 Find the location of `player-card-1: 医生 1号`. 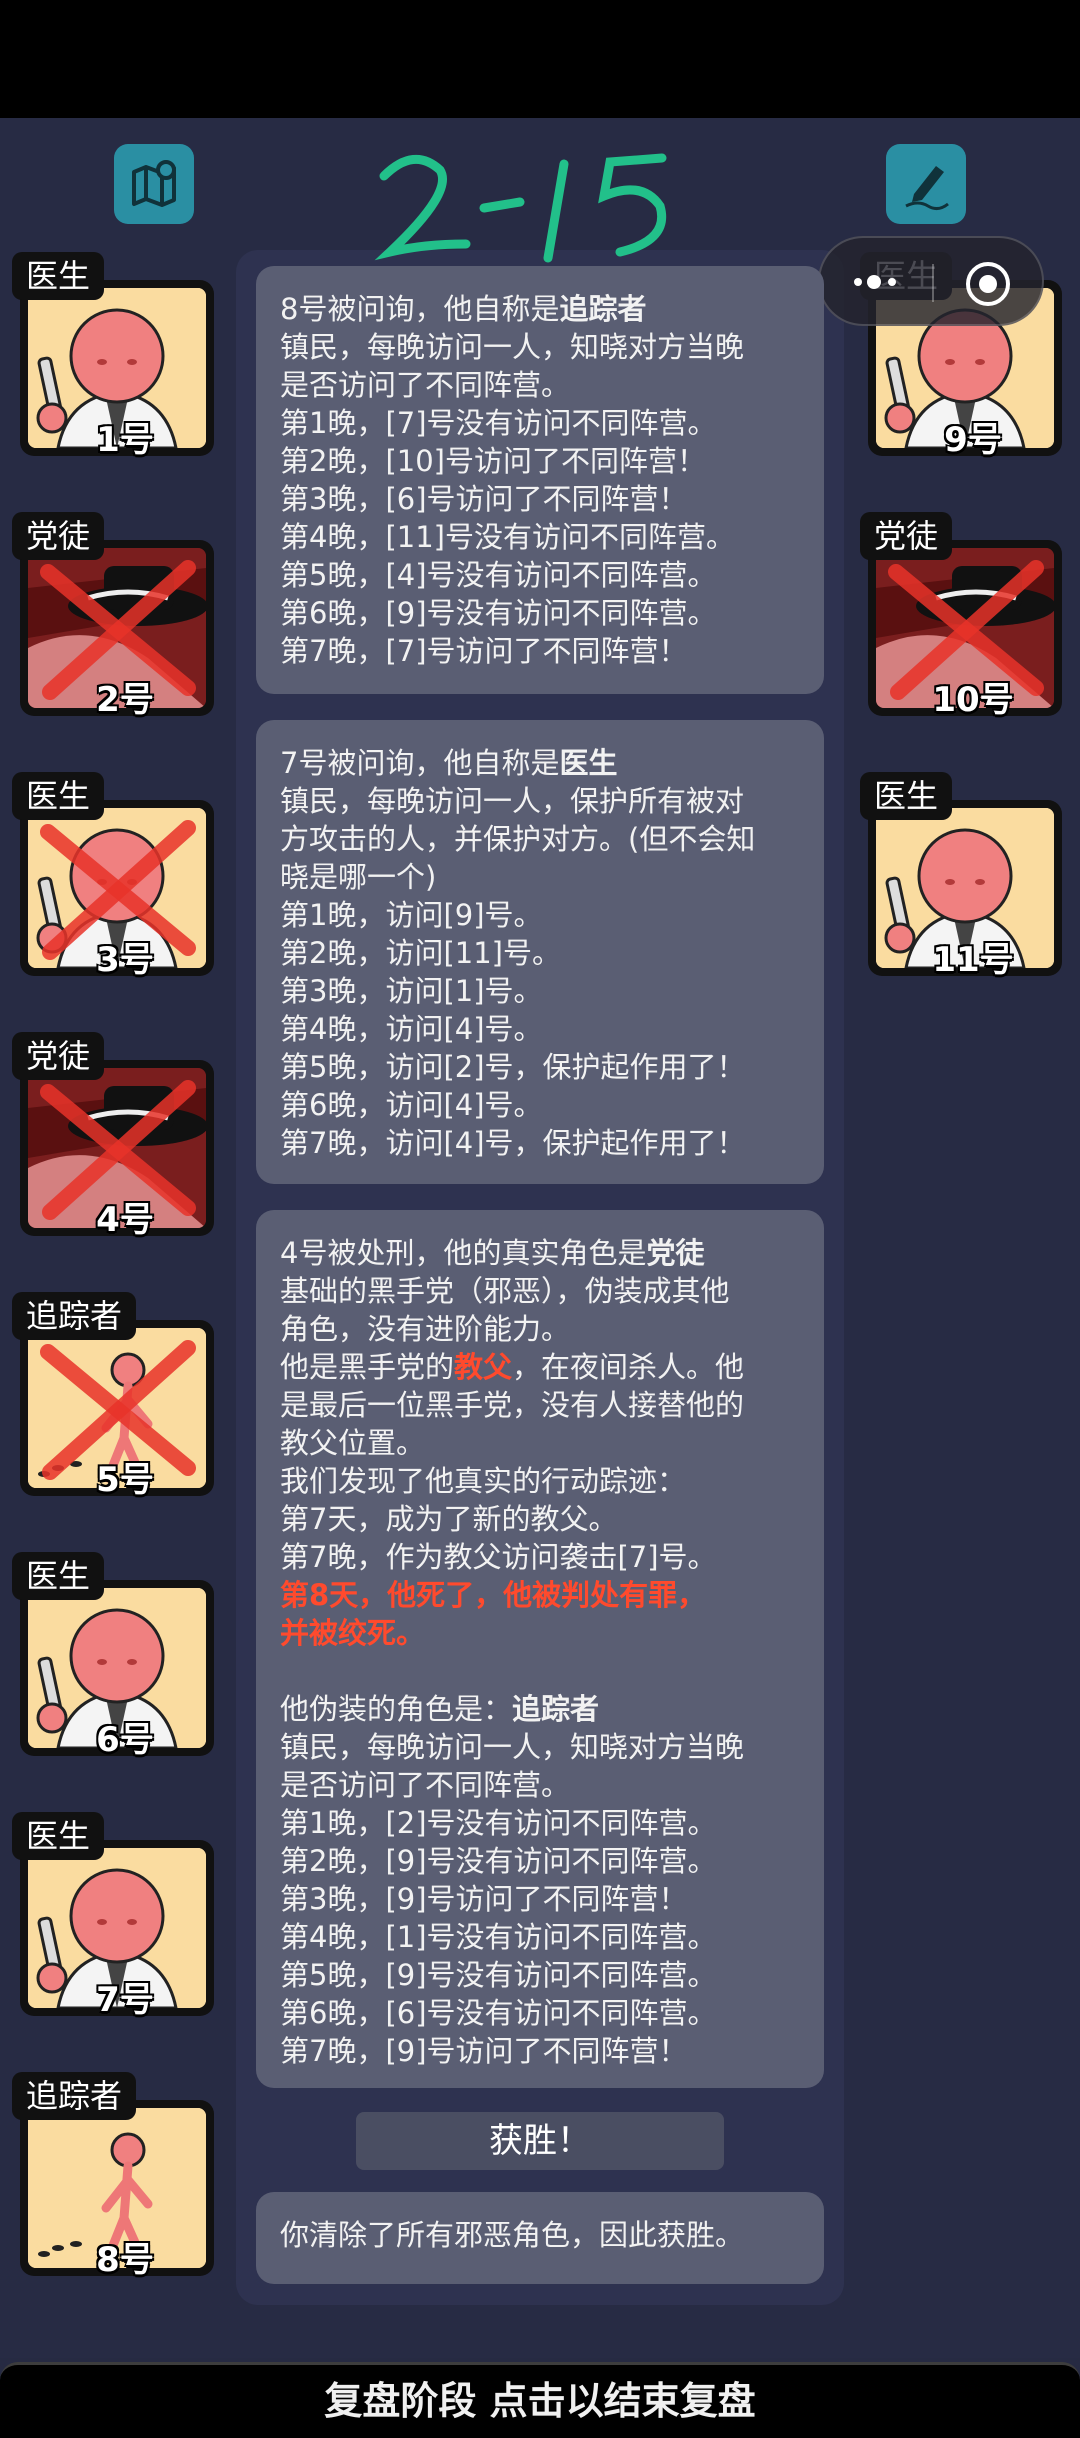

player-card-1: 医生 1号 is located at coordinates (112, 356).